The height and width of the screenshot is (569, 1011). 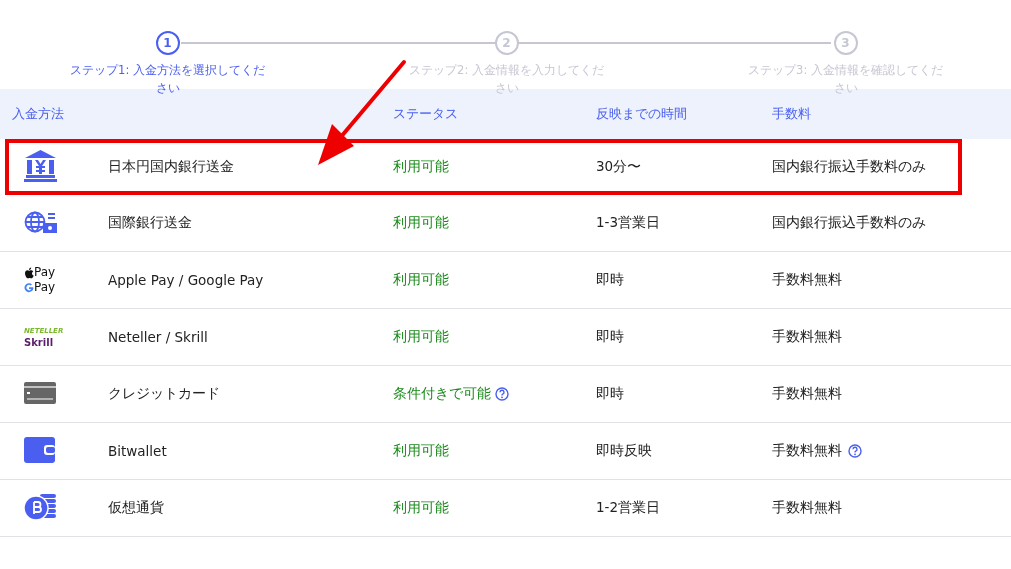 I want to click on credit-card-icon, so click(x=40, y=392).